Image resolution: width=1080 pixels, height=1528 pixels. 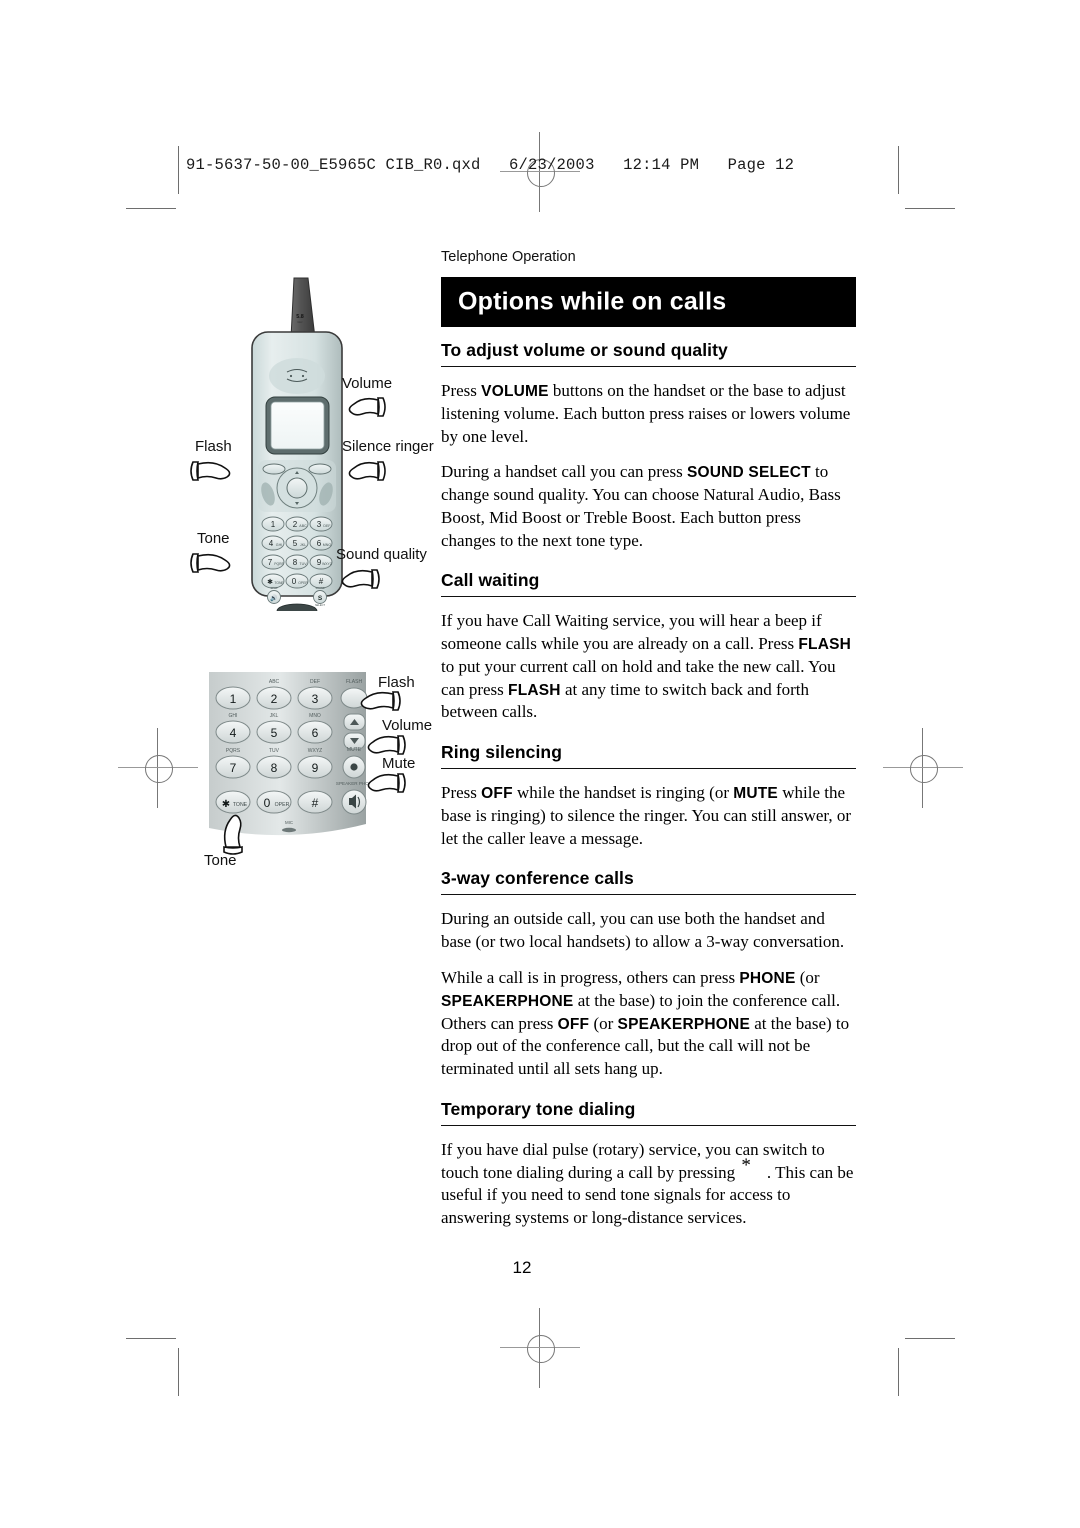 I want to click on handset-brand-badge, so click(x=297, y=607).